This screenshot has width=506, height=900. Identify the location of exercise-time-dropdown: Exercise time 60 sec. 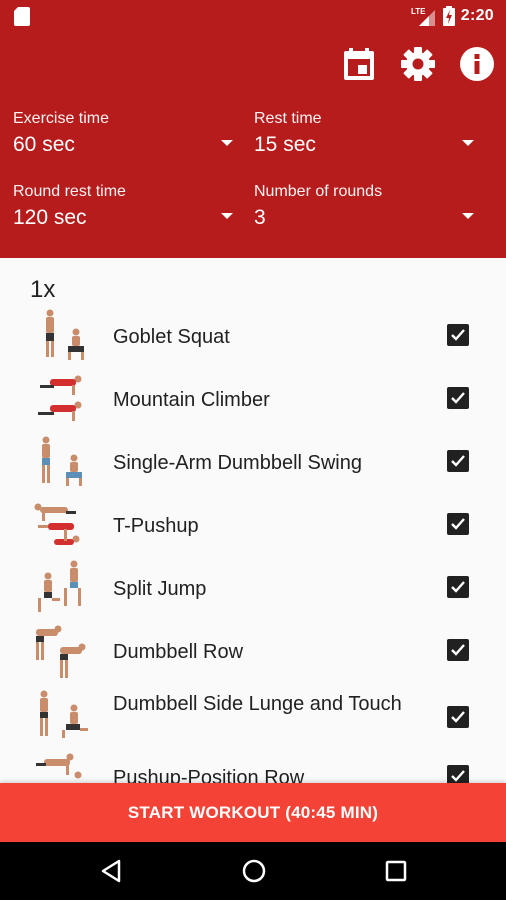
(124, 133).